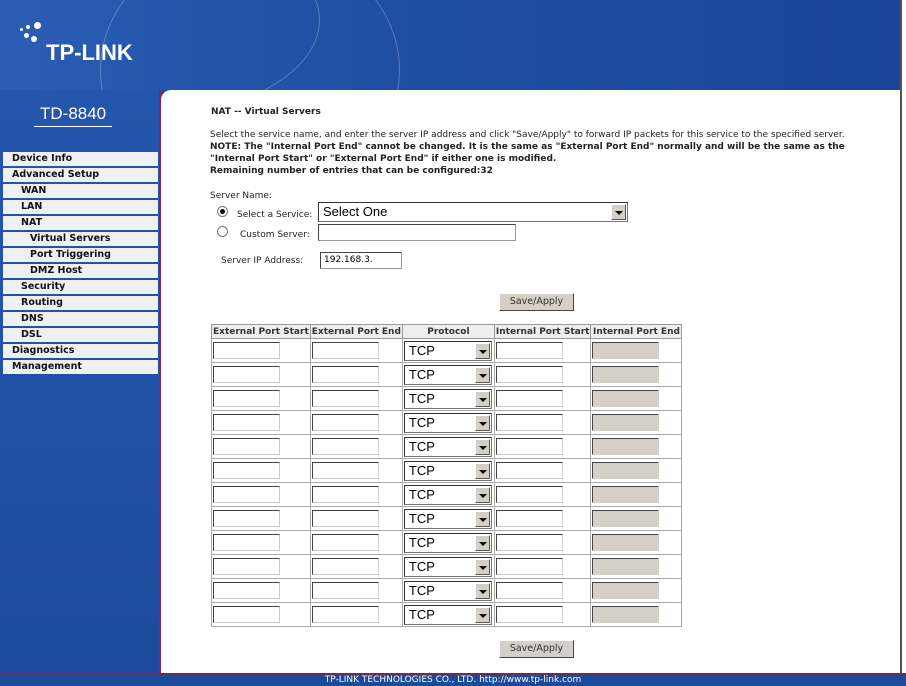 The height and width of the screenshot is (686, 906). What do you see at coordinates (80, 239) in the screenshot?
I see `sidebar-item-virtual-servers: Virtual Servers` at bounding box center [80, 239].